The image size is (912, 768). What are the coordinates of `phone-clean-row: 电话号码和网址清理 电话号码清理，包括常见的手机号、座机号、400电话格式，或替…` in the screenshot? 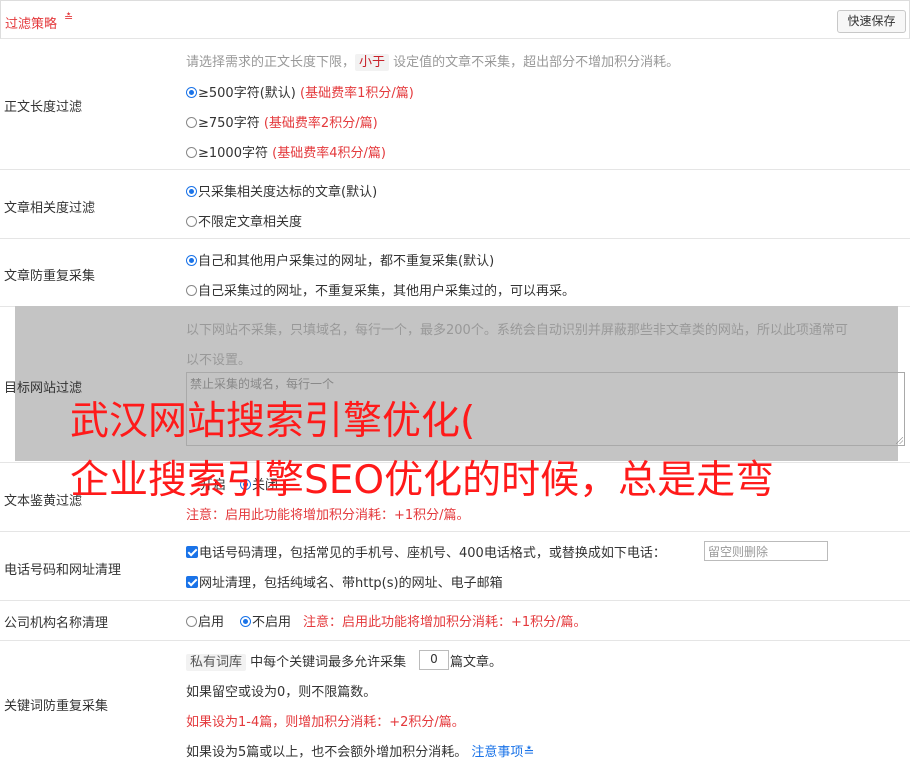 It's located at (455, 566).